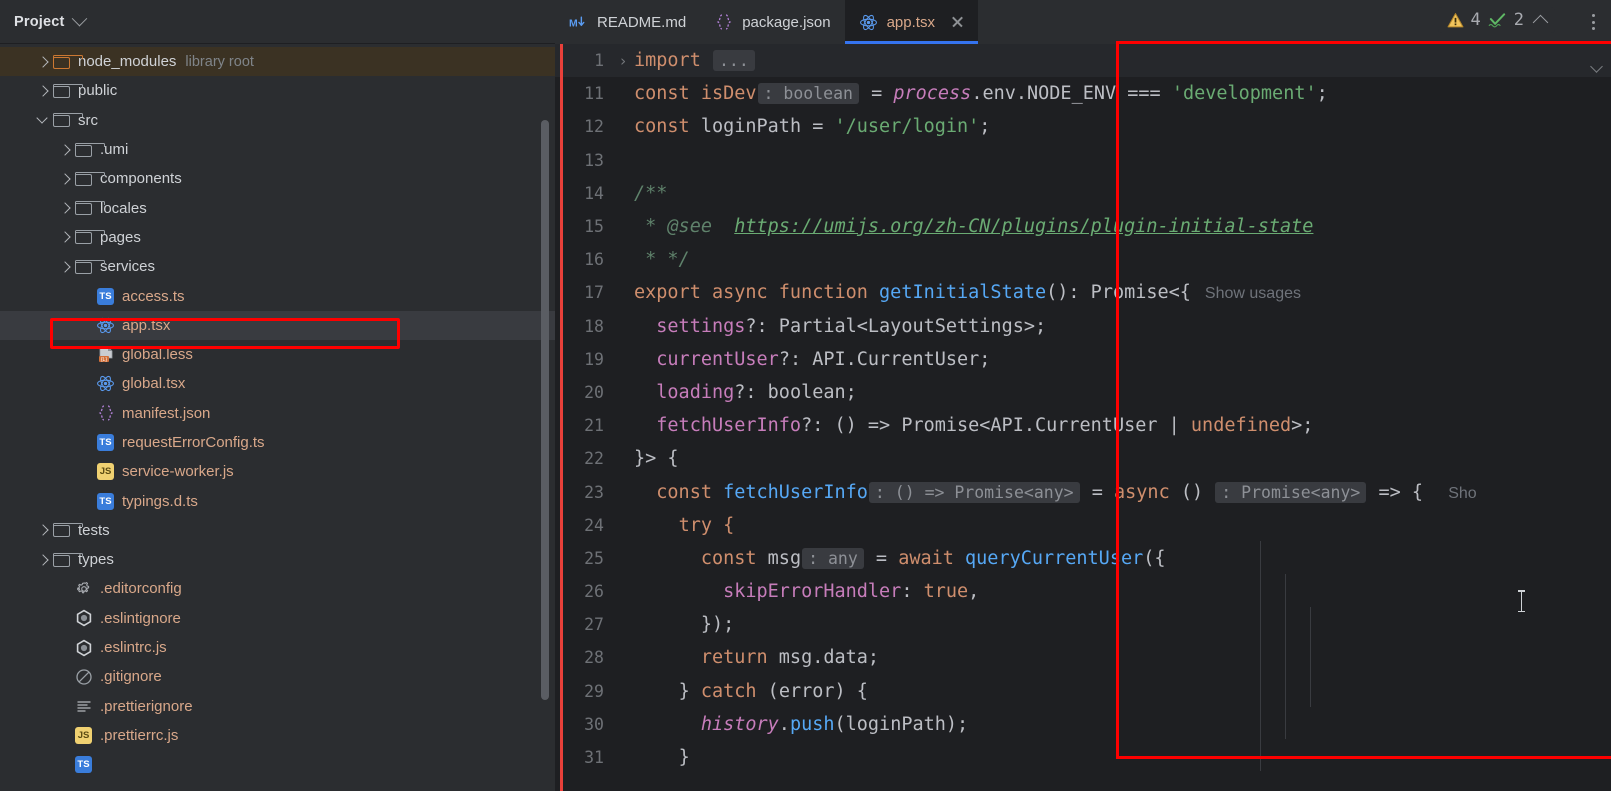 The image size is (1611, 791). I want to click on tree-item: .editorconfig, so click(277, 588).